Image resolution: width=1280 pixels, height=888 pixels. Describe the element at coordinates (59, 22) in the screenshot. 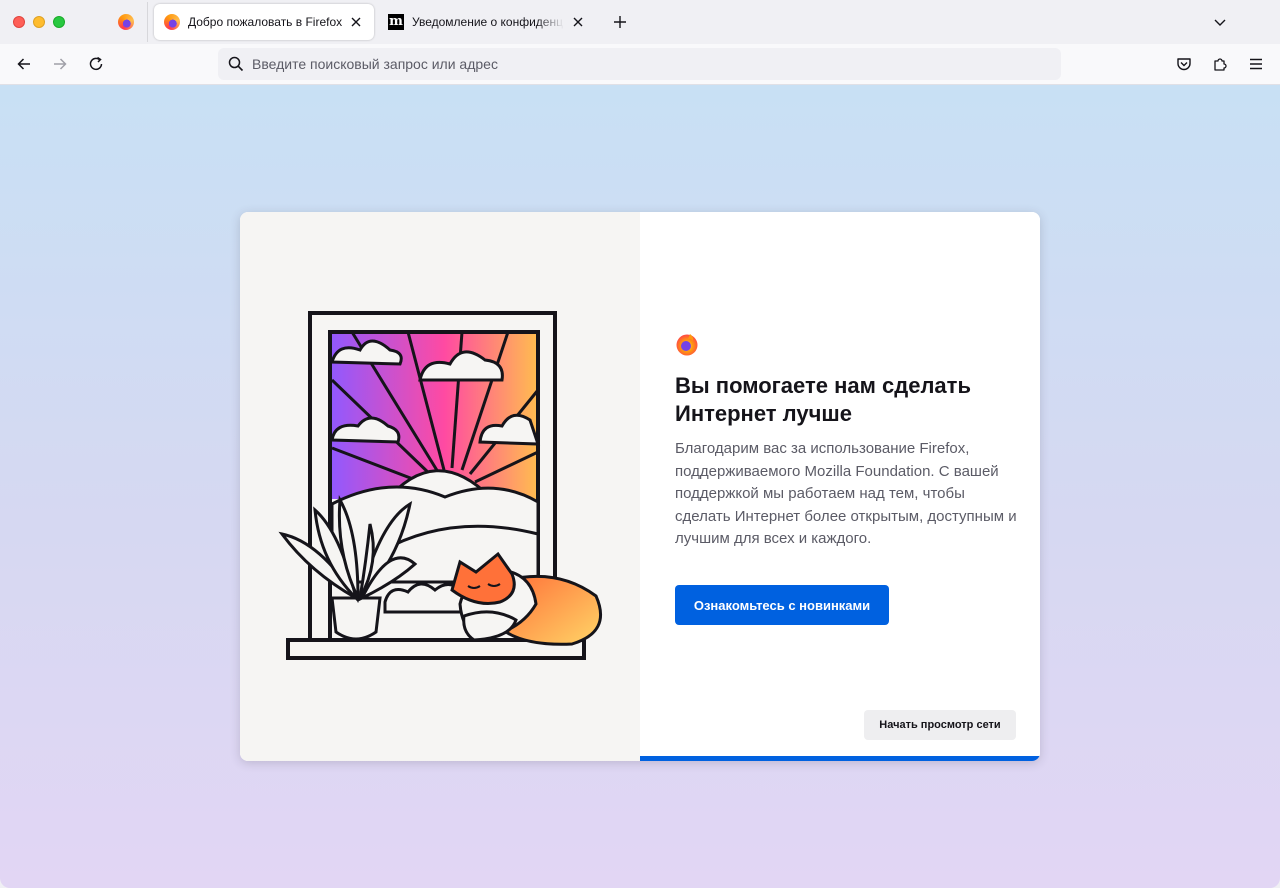

I see `zoom-window-button` at that location.